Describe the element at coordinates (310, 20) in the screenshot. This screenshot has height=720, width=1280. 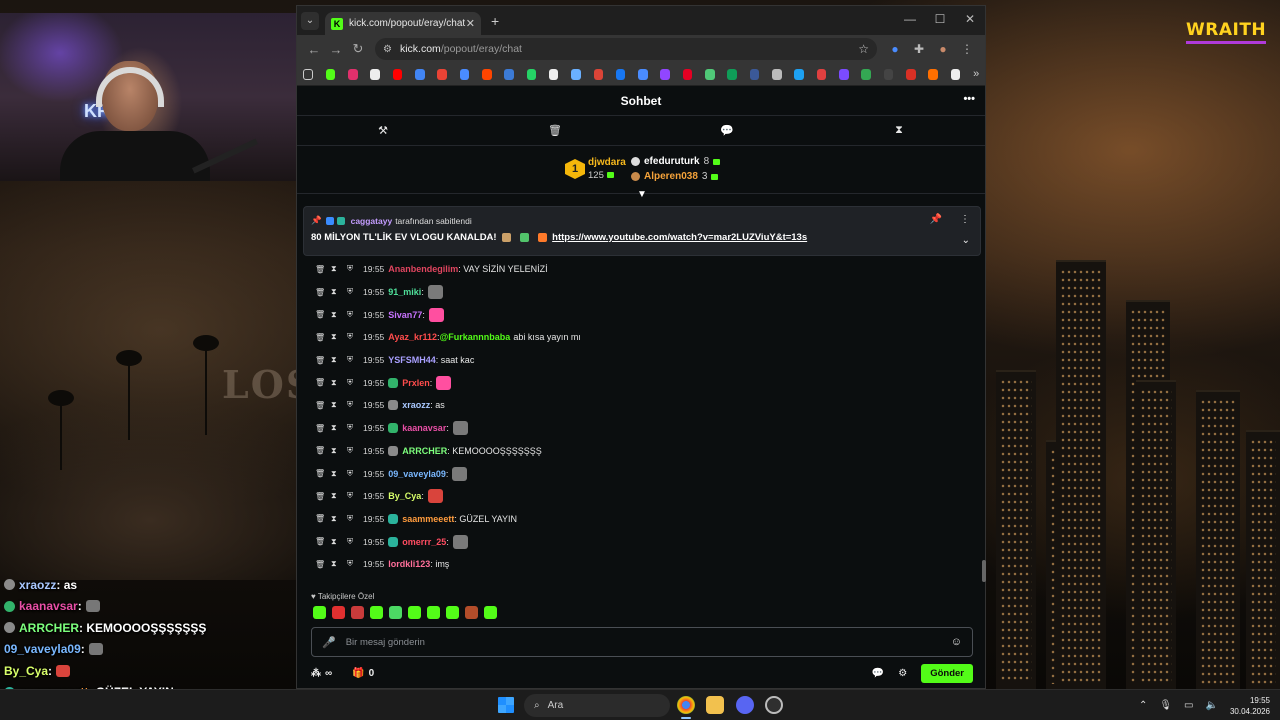
I see `tab-search-button: ⌄` at that location.